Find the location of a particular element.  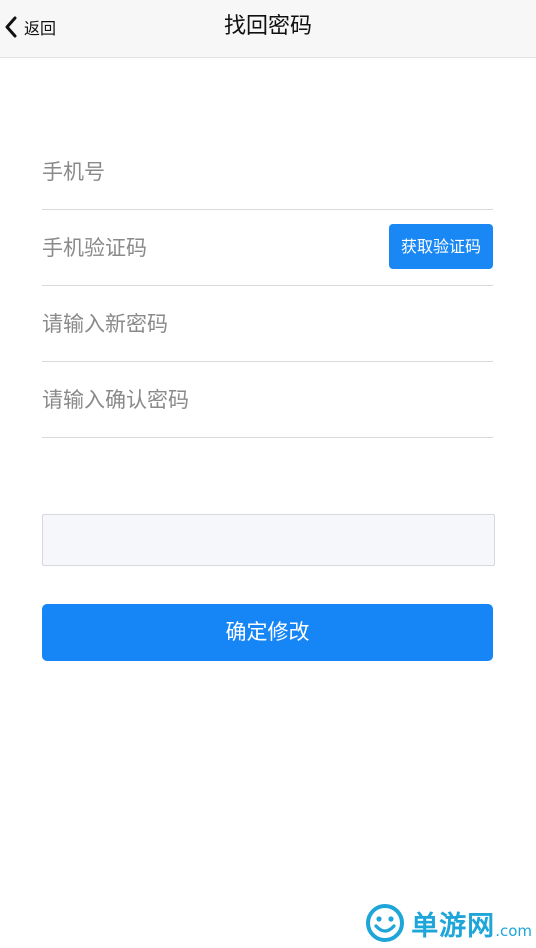

watermark-text: 单游网 is located at coordinates (453, 926).